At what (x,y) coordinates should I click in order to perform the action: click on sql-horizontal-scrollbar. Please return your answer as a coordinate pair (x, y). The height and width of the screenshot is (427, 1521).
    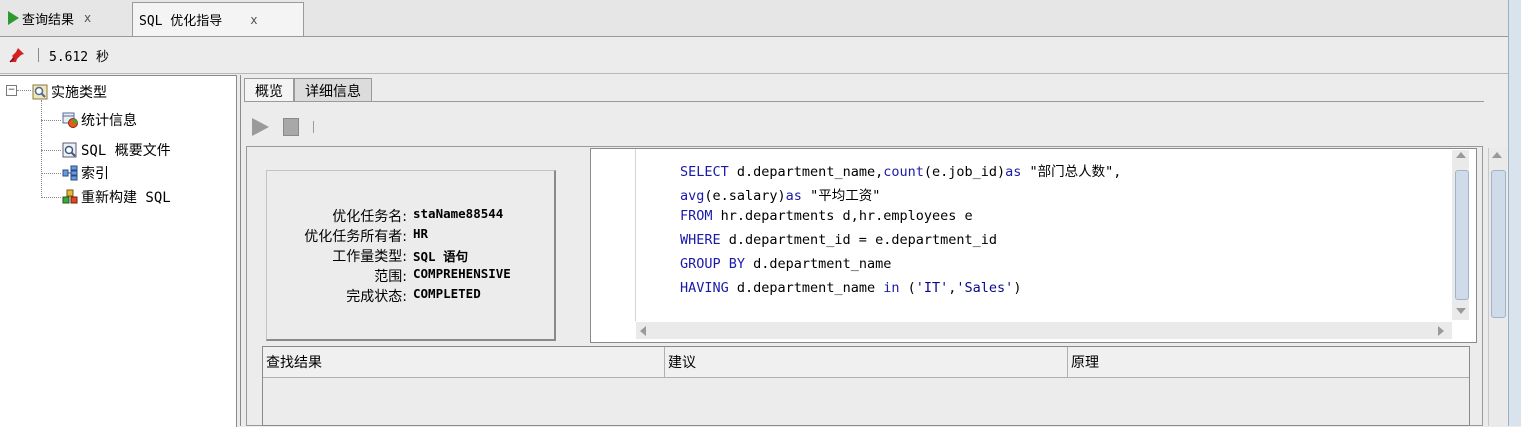
    Looking at the image, I should click on (1044, 330).